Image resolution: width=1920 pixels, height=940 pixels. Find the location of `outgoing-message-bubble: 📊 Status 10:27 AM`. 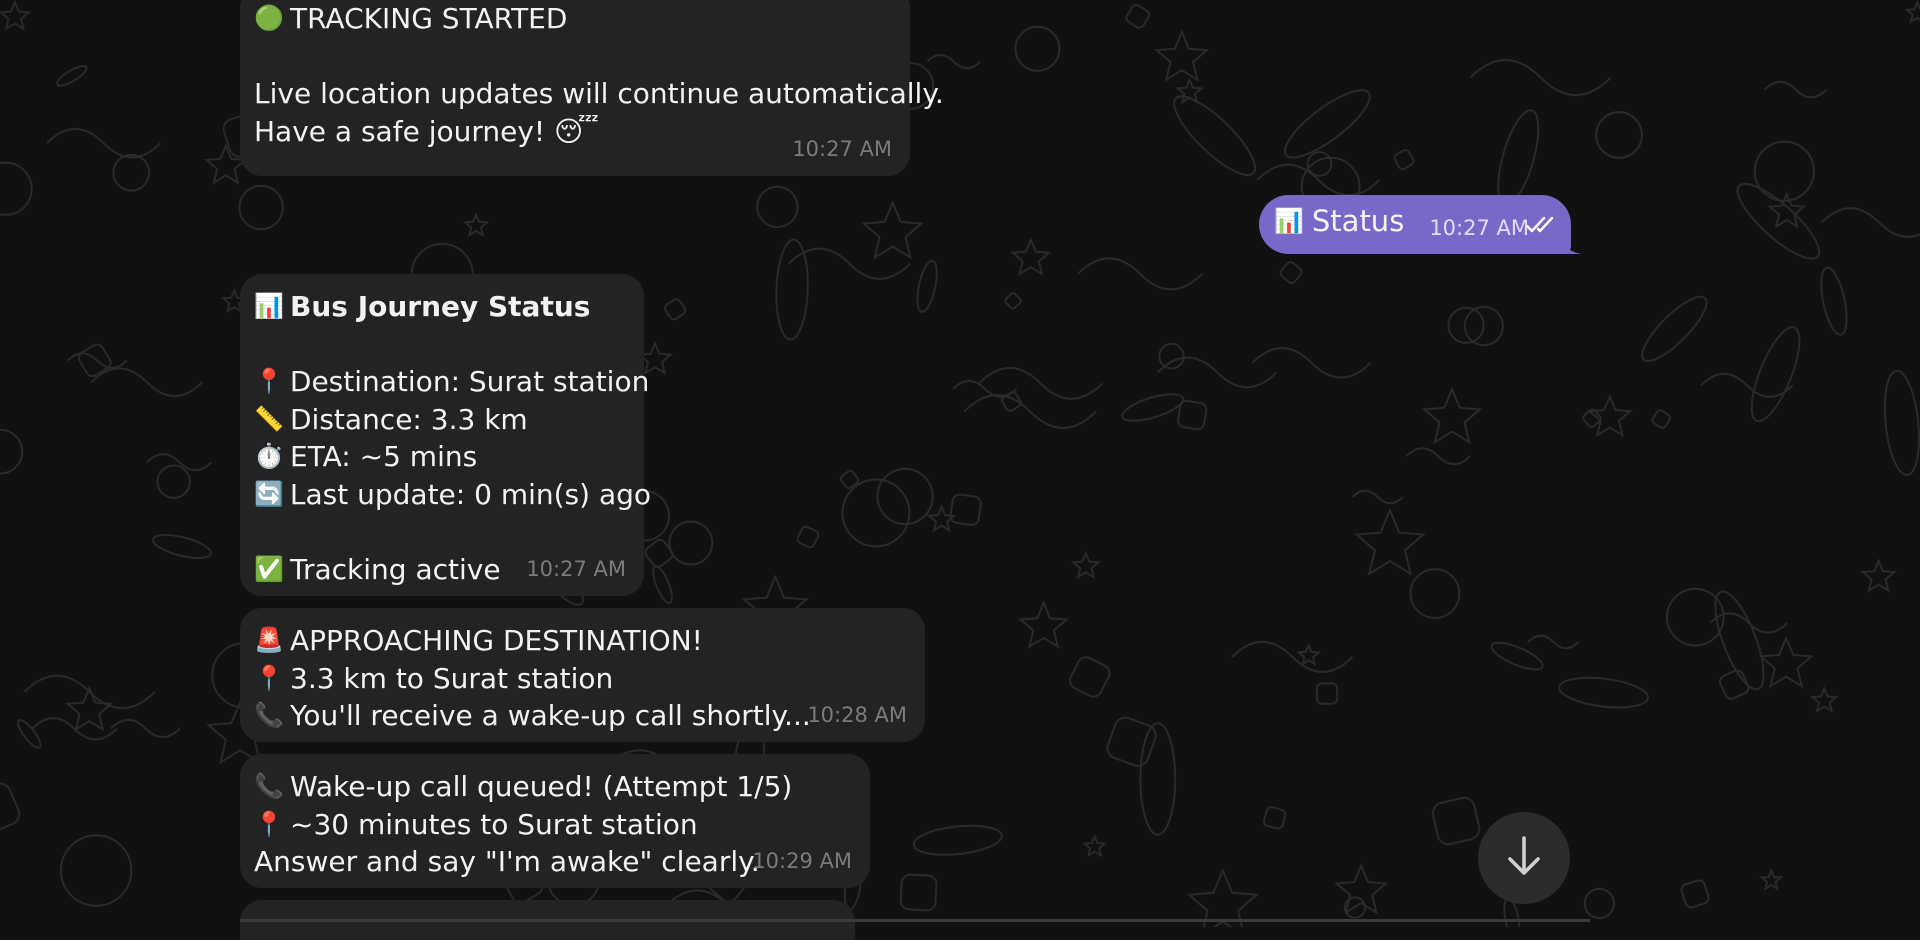

outgoing-message-bubble: 📊 Status 10:27 AM is located at coordinates (1415, 224).